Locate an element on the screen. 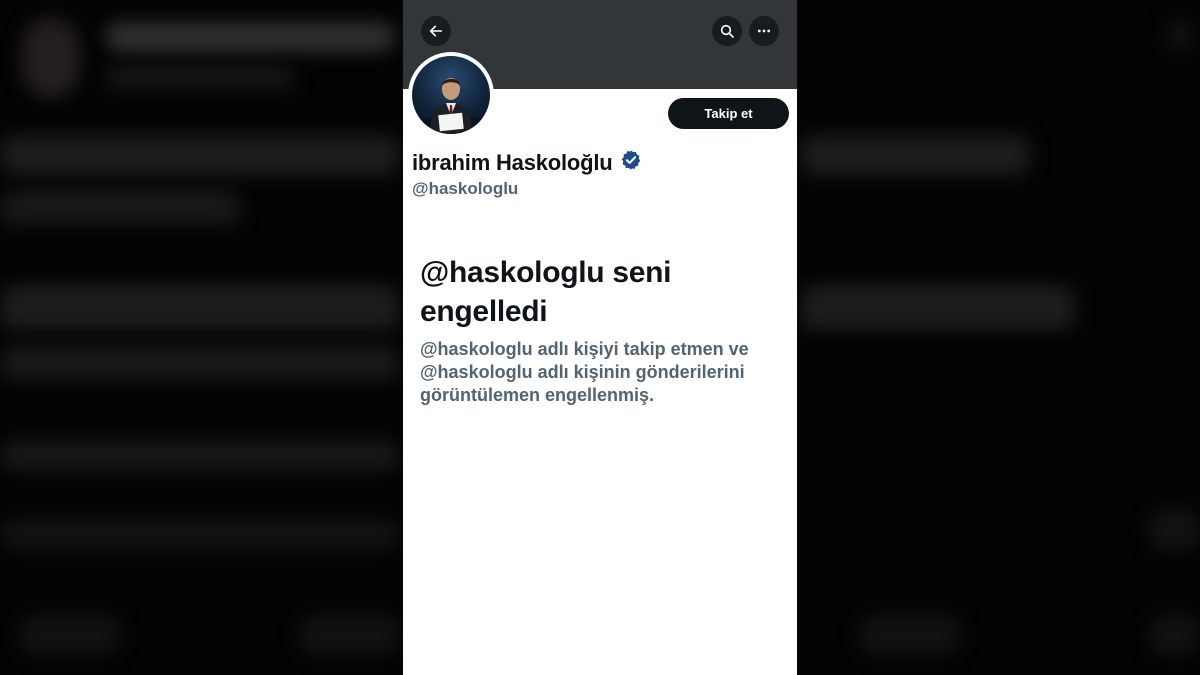 The width and height of the screenshot is (1200, 675). profile-handle: @haskologlu is located at coordinates (465, 188).